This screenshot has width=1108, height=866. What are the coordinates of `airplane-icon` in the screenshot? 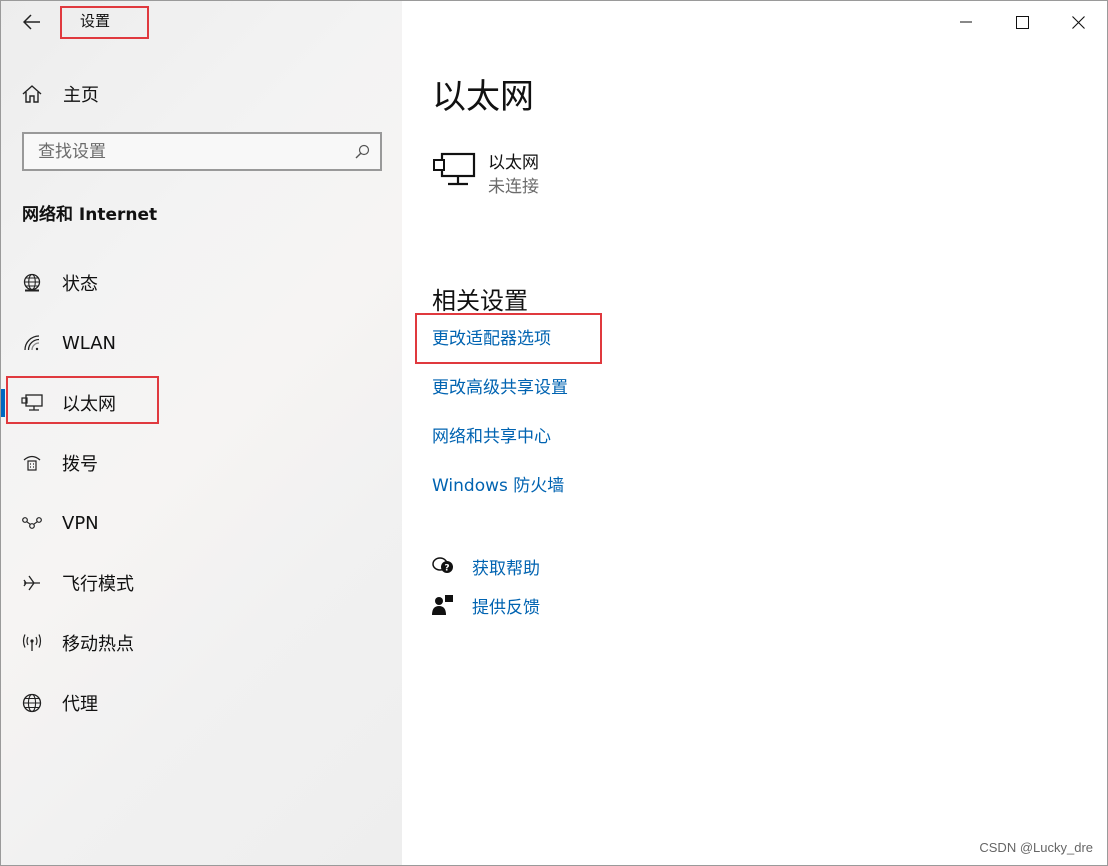 It's located at (32, 583).